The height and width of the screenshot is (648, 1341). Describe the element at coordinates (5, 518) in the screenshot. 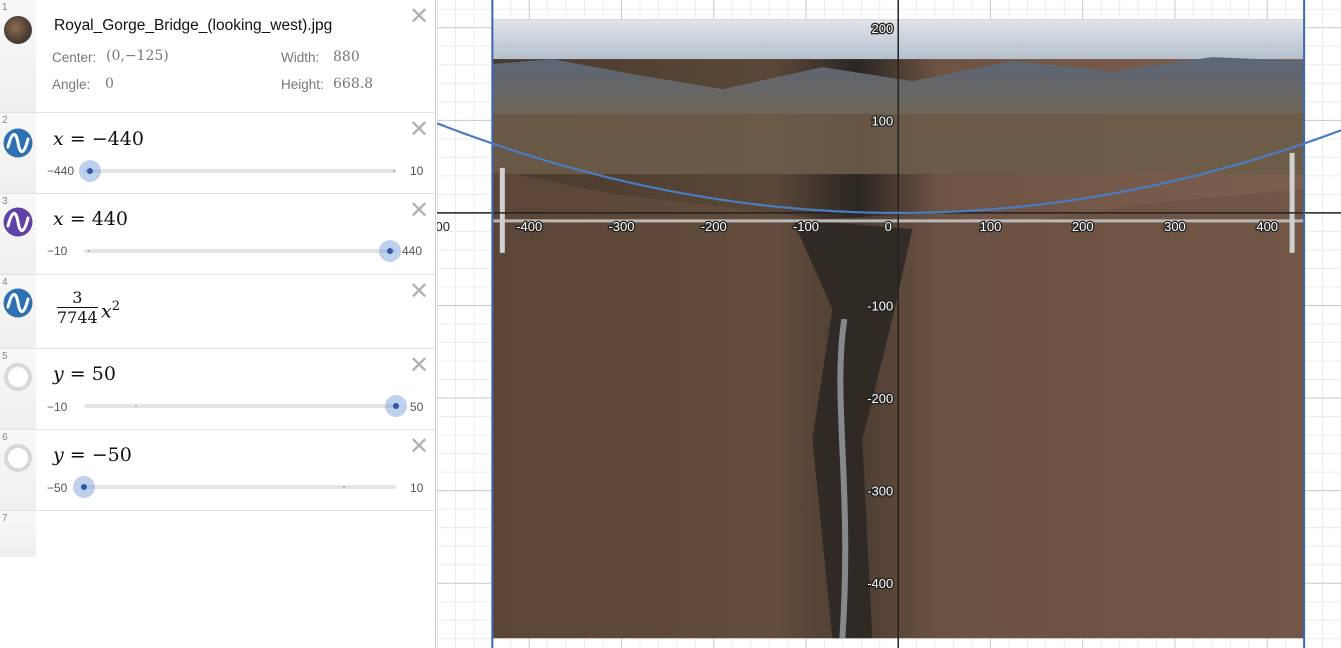

I see `row-number: 7` at that location.